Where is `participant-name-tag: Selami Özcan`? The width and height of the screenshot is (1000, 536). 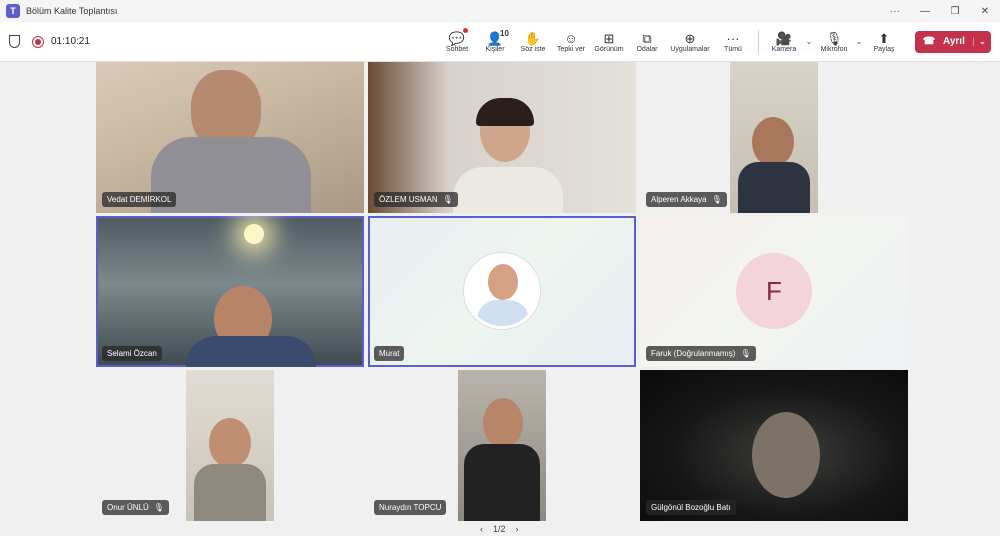
participant-name-tag: Selami Özcan is located at coordinates (132, 353).